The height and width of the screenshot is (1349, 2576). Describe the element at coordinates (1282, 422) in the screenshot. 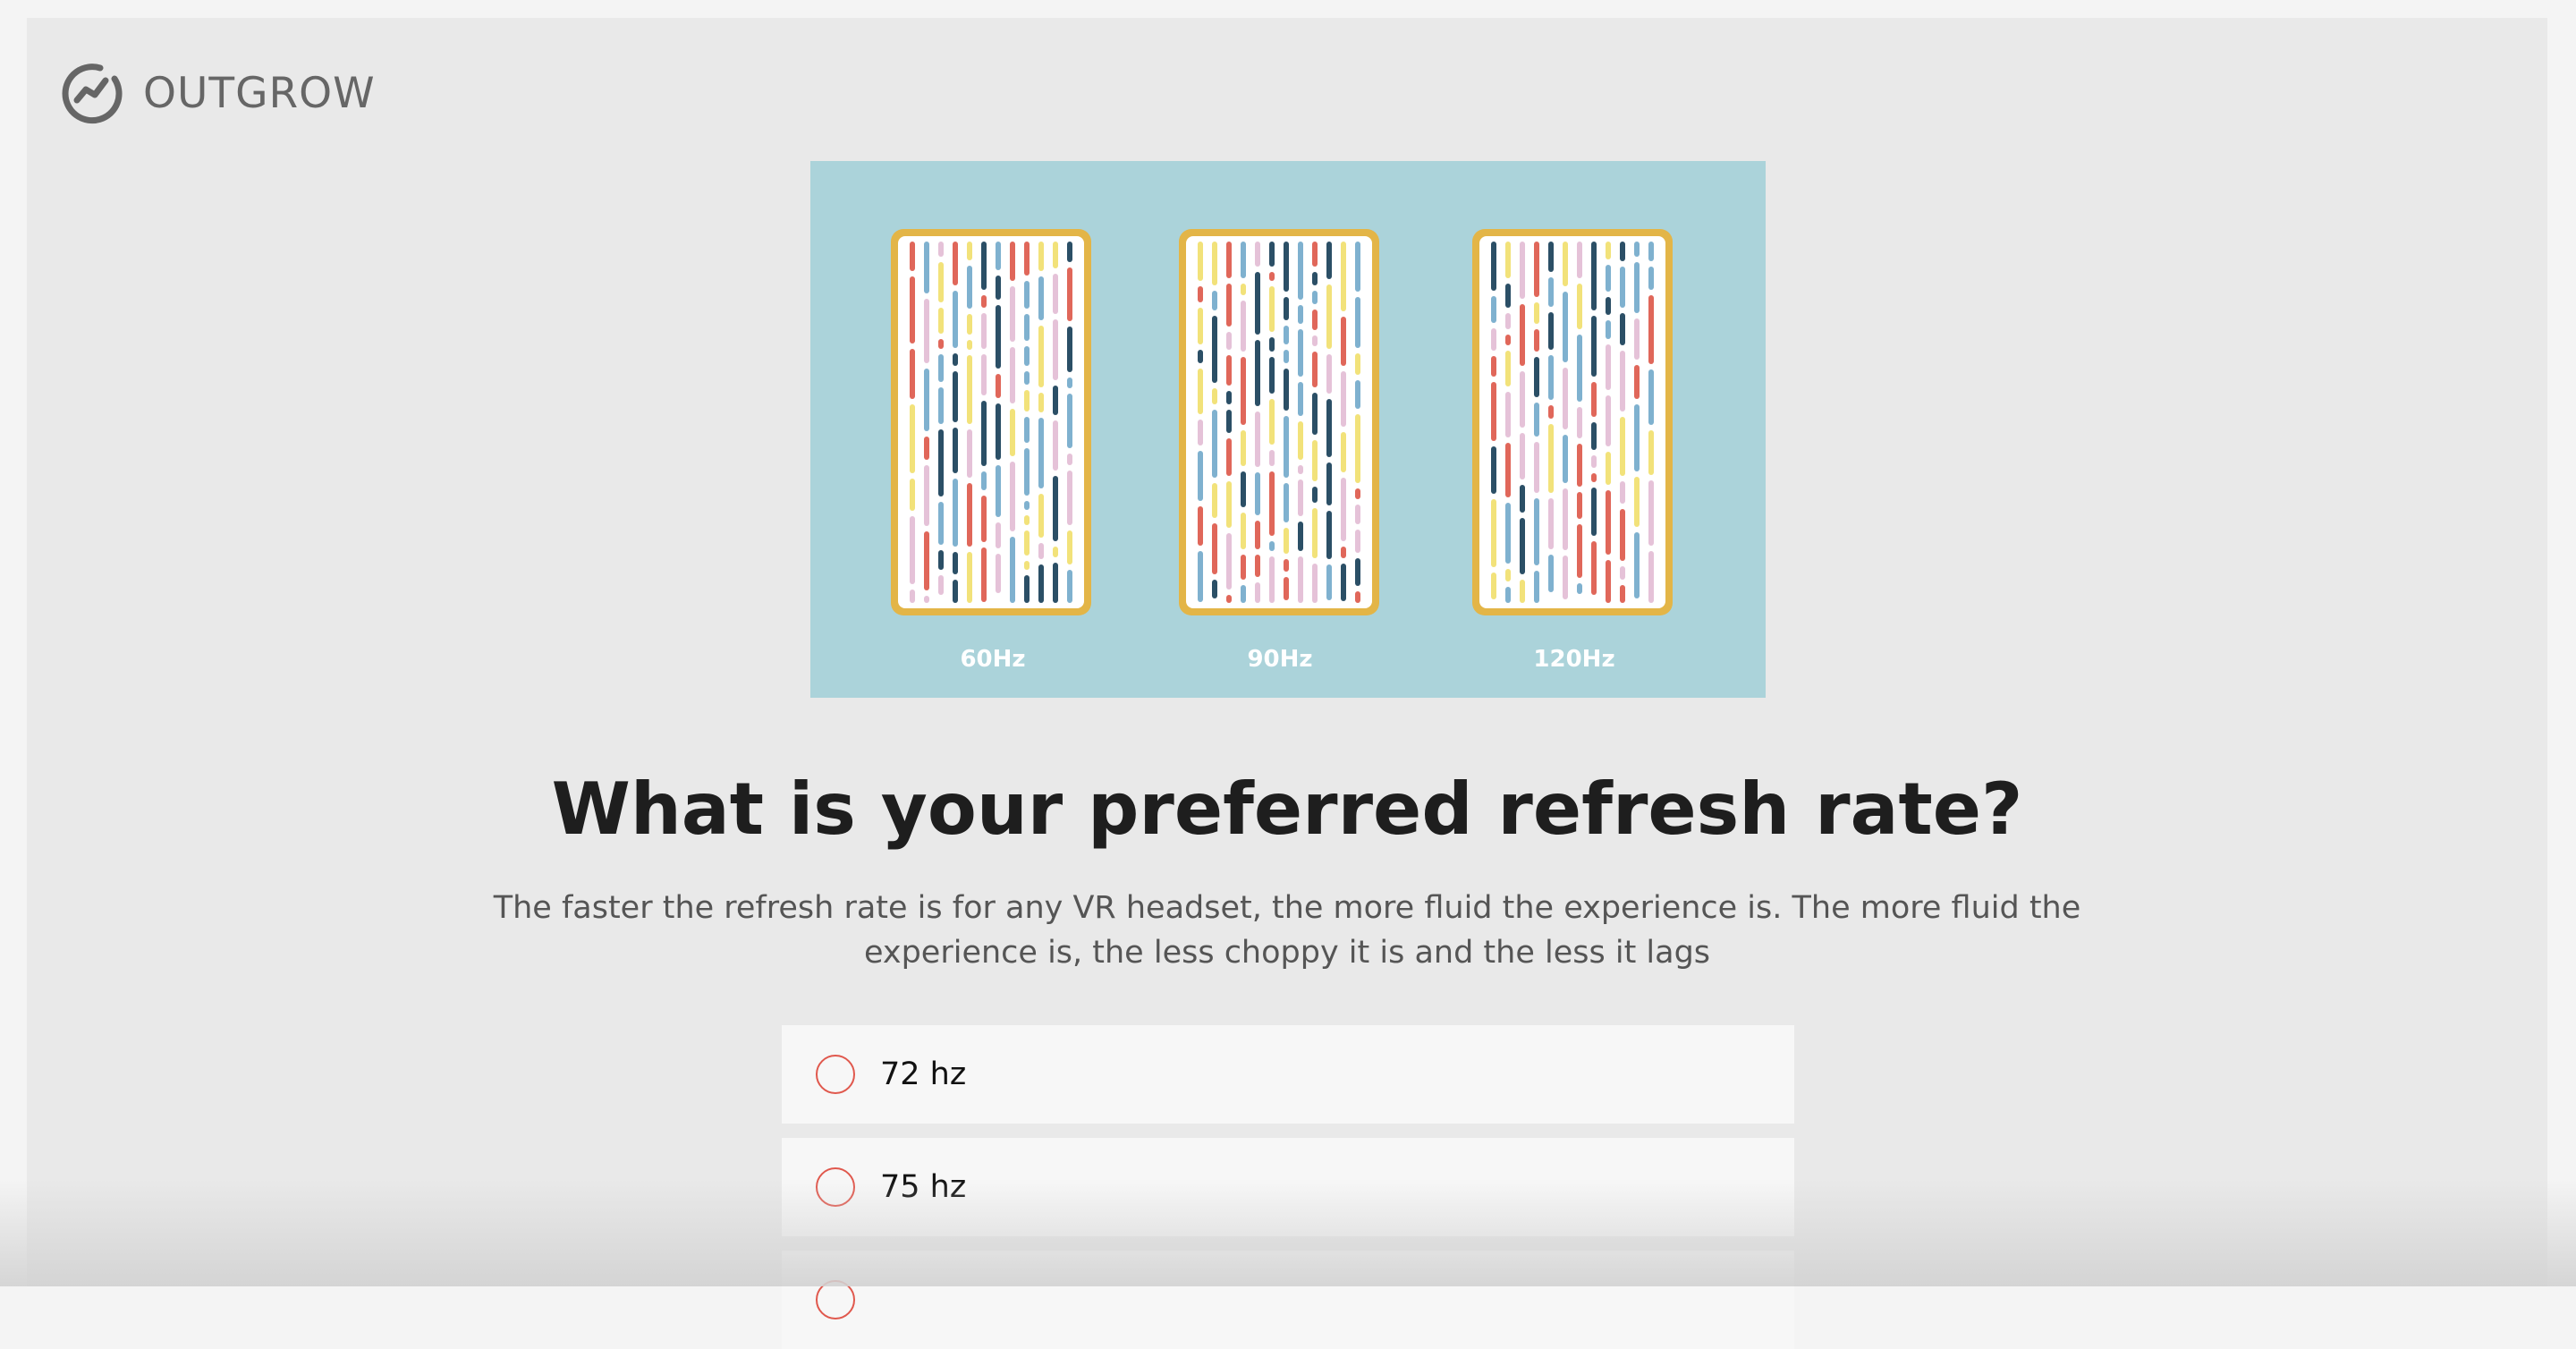

I see `refresh-rate-illustration-svg` at that location.